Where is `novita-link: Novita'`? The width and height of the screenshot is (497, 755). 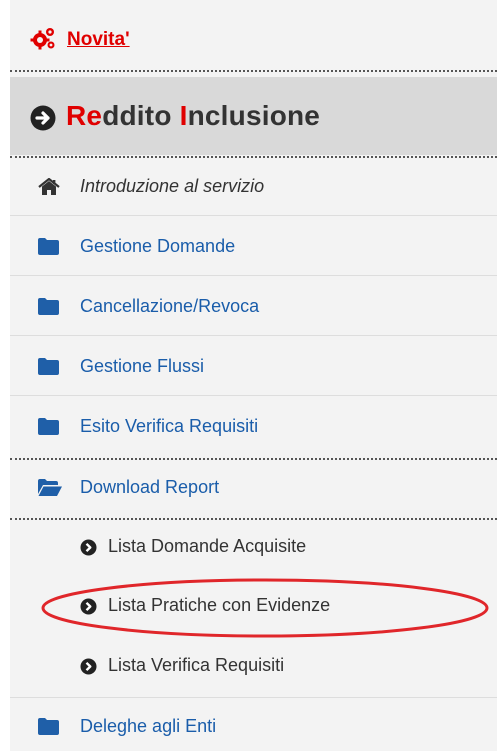
novita-link: Novita' is located at coordinates (98, 40).